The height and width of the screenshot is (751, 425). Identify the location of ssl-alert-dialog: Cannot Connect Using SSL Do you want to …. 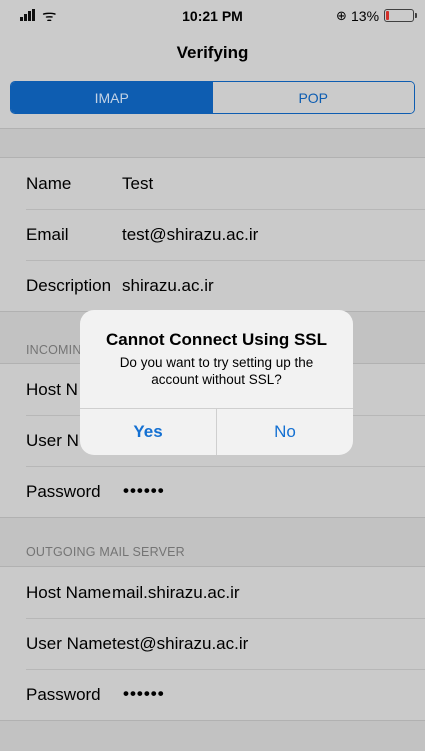
(216, 382).